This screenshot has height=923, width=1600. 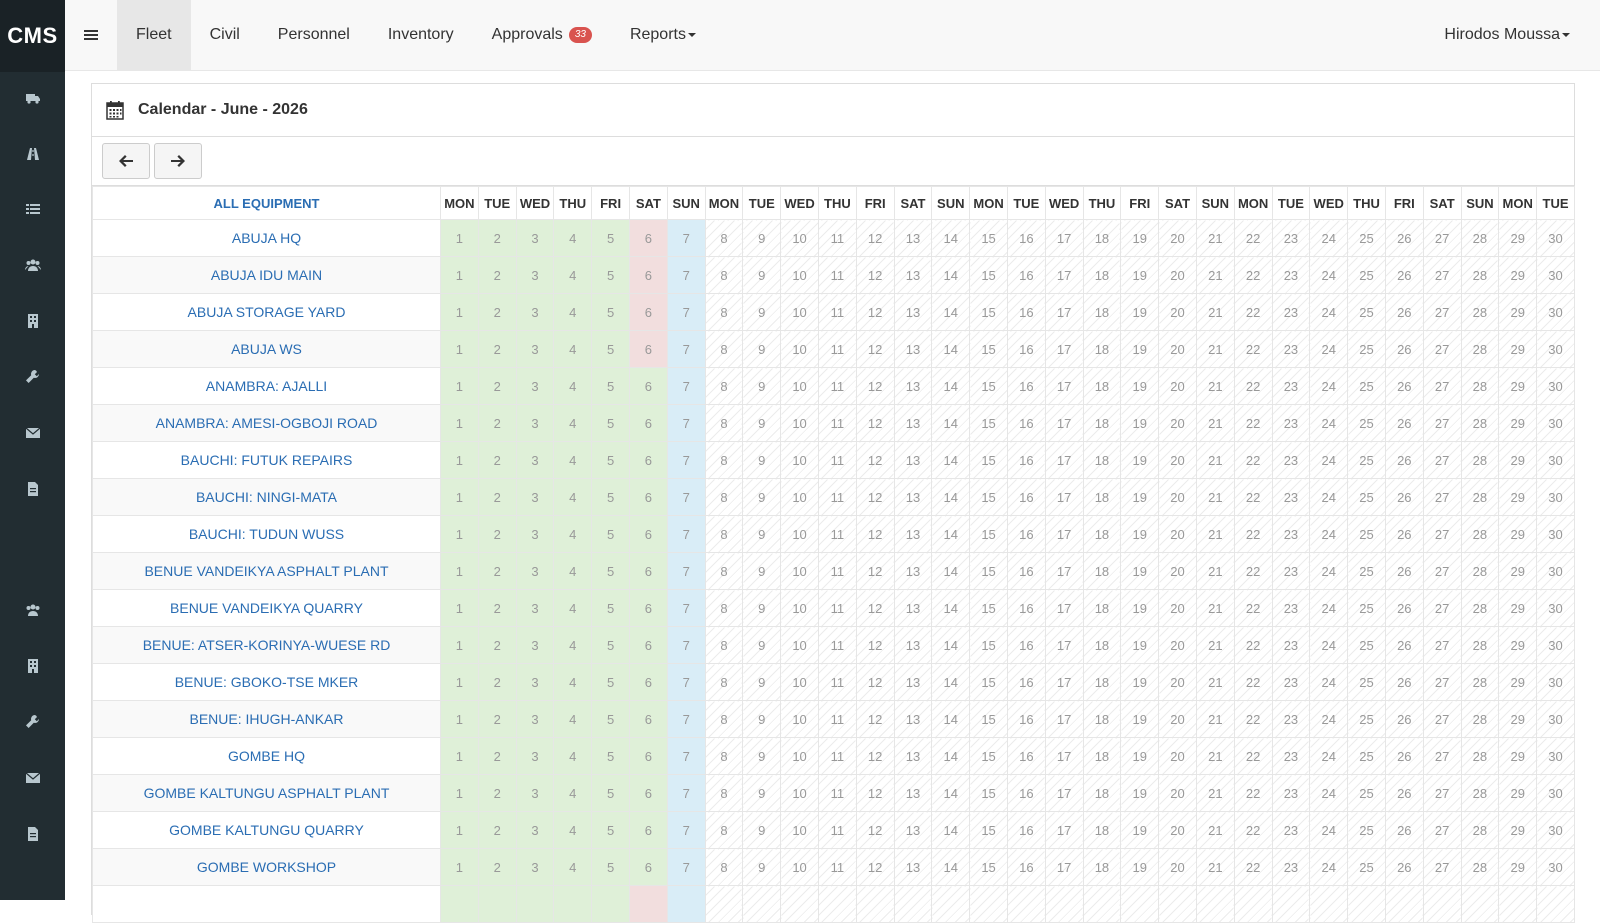 I want to click on equipment-location-link: BAUCHI: NINGI-MATA, so click(x=266, y=497).